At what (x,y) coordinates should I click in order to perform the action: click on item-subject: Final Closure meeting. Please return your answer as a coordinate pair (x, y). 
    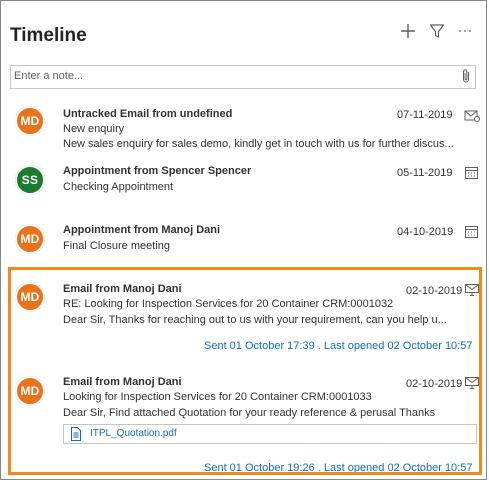
    Looking at the image, I should click on (116, 246).